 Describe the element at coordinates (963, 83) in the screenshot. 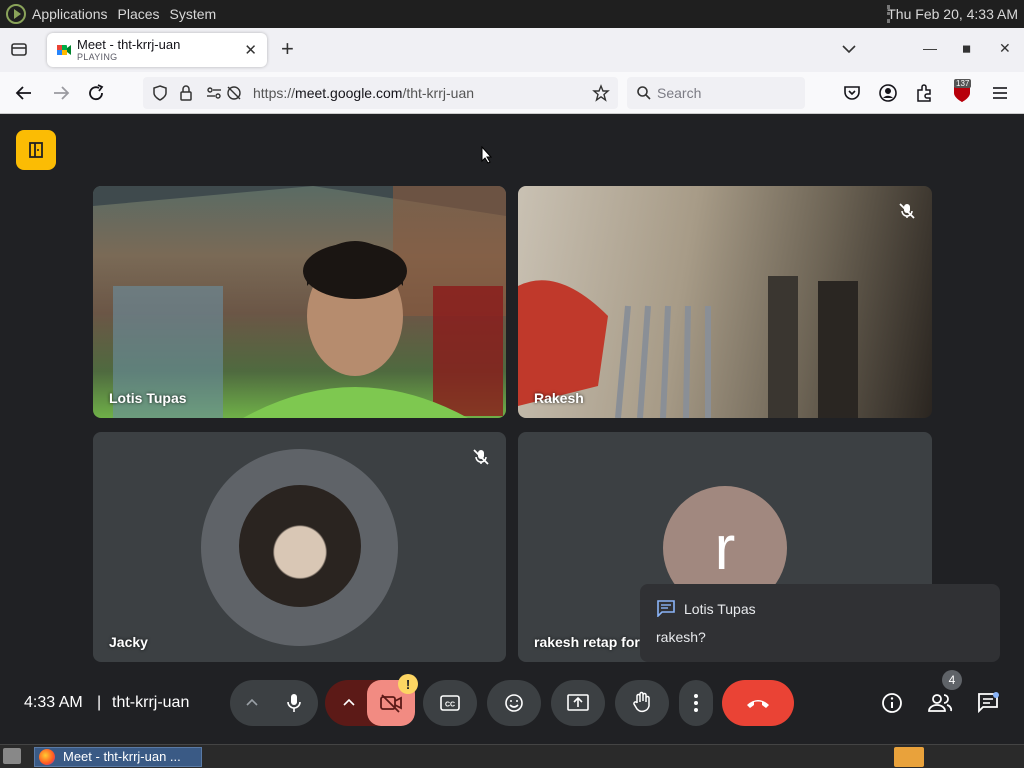

I see `extension-badge: 137` at that location.